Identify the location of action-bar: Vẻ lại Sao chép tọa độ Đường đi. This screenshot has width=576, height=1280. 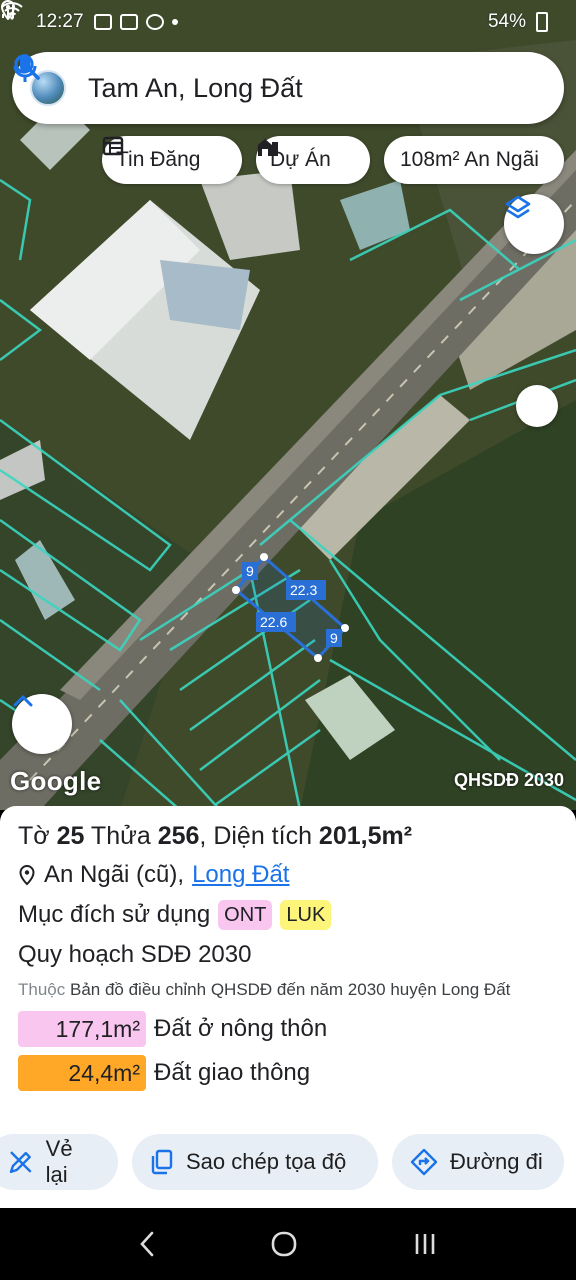
(288, 1162).